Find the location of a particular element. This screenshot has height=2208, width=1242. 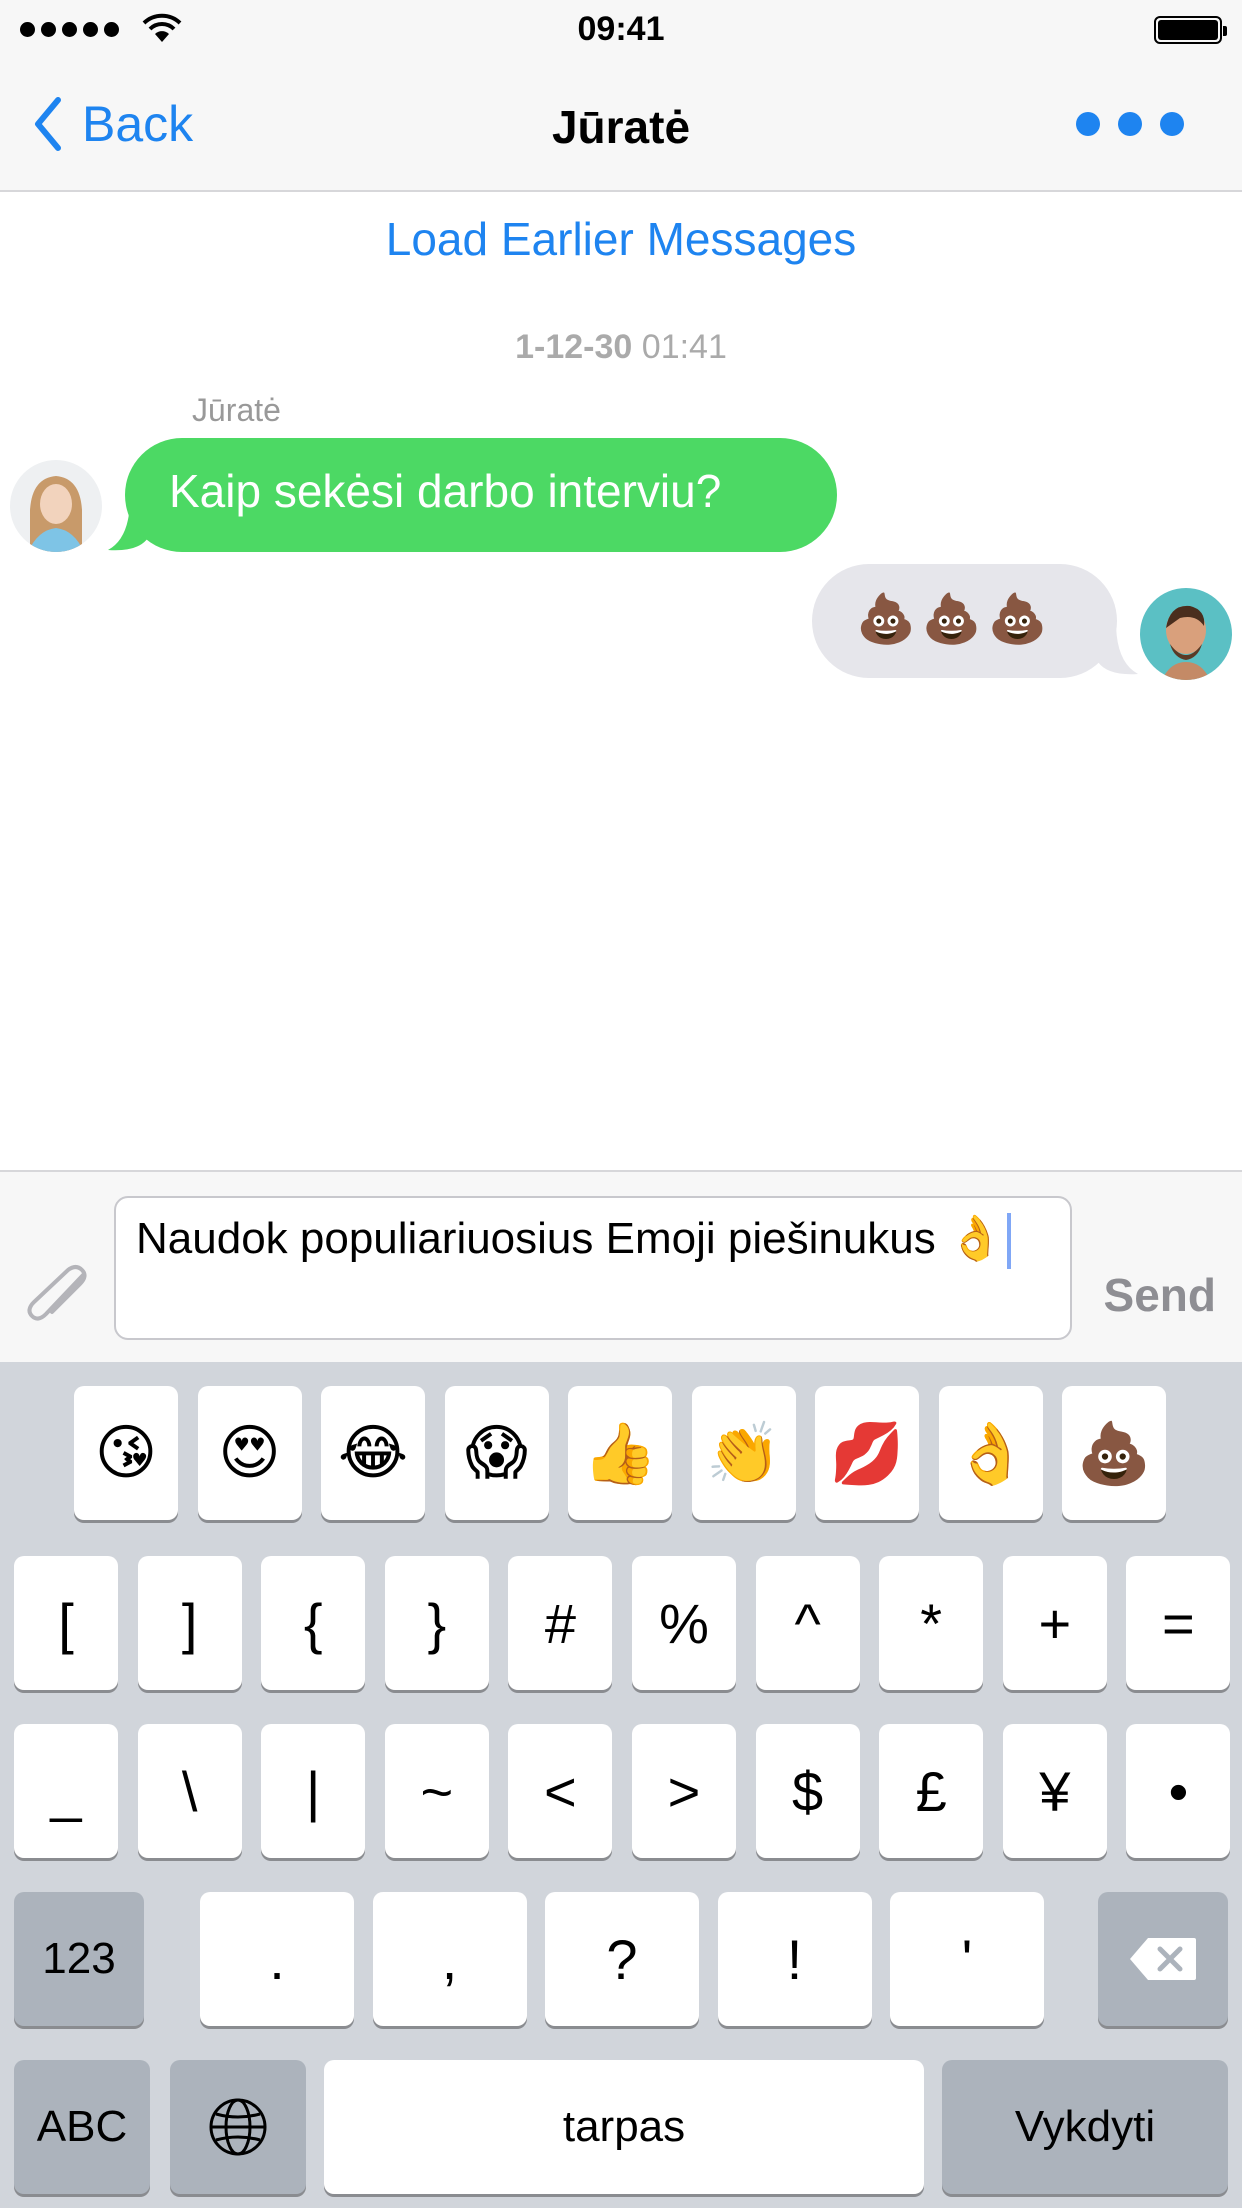

send-button: Send is located at coordinates (1160, 1295).